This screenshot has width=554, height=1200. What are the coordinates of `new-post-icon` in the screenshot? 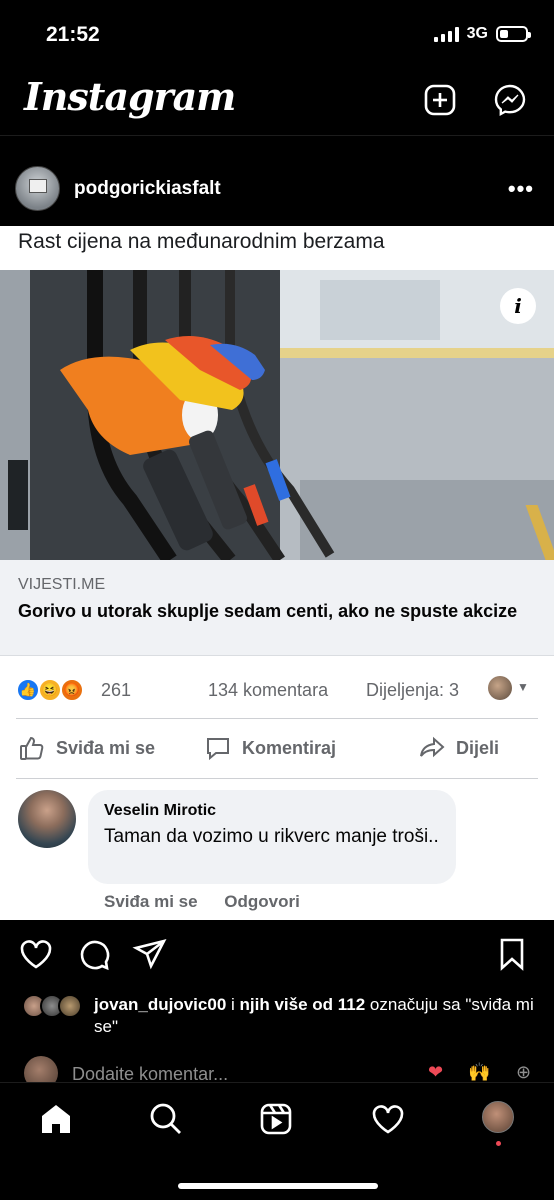 It's located at (440, 100).